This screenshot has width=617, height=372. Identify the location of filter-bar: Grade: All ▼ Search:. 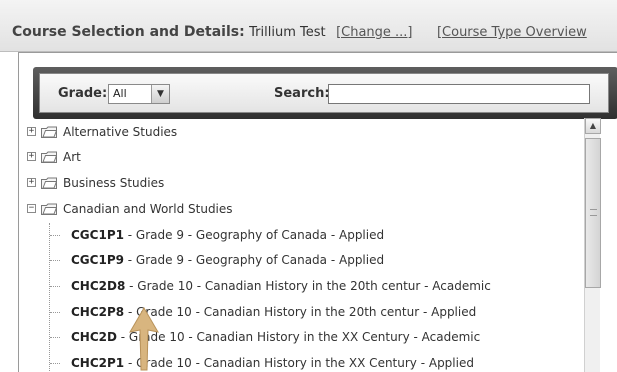
(325, 93).